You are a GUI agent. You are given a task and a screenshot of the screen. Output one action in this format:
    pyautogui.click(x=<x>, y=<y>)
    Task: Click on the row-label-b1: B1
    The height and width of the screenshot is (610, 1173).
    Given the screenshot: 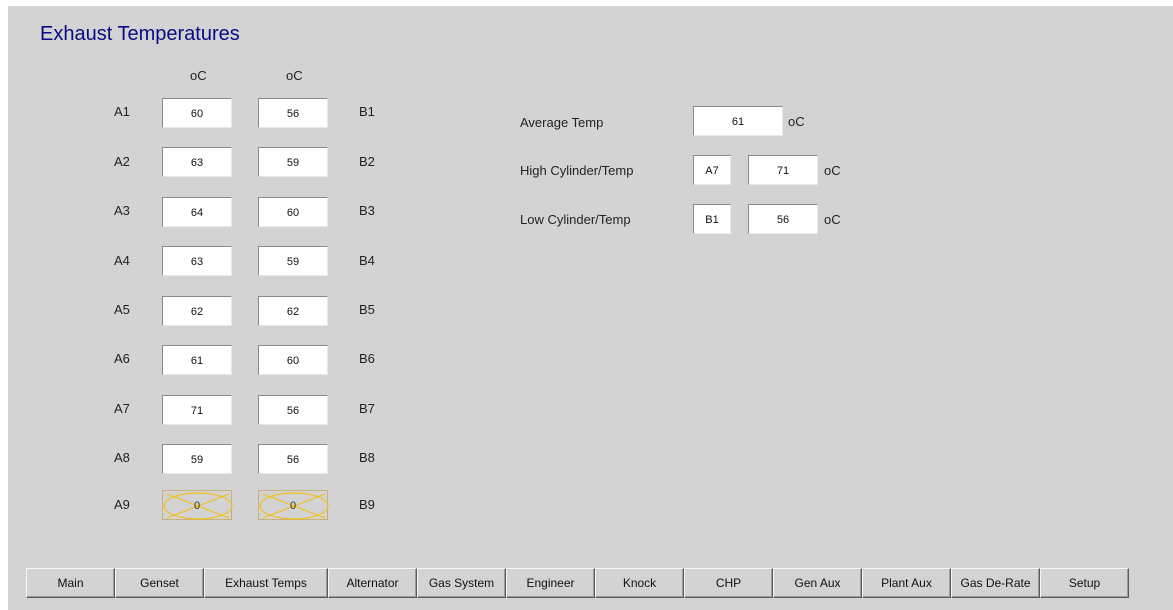 What is the action you would take?
    pyautogui.click(x=367, y=111)
    